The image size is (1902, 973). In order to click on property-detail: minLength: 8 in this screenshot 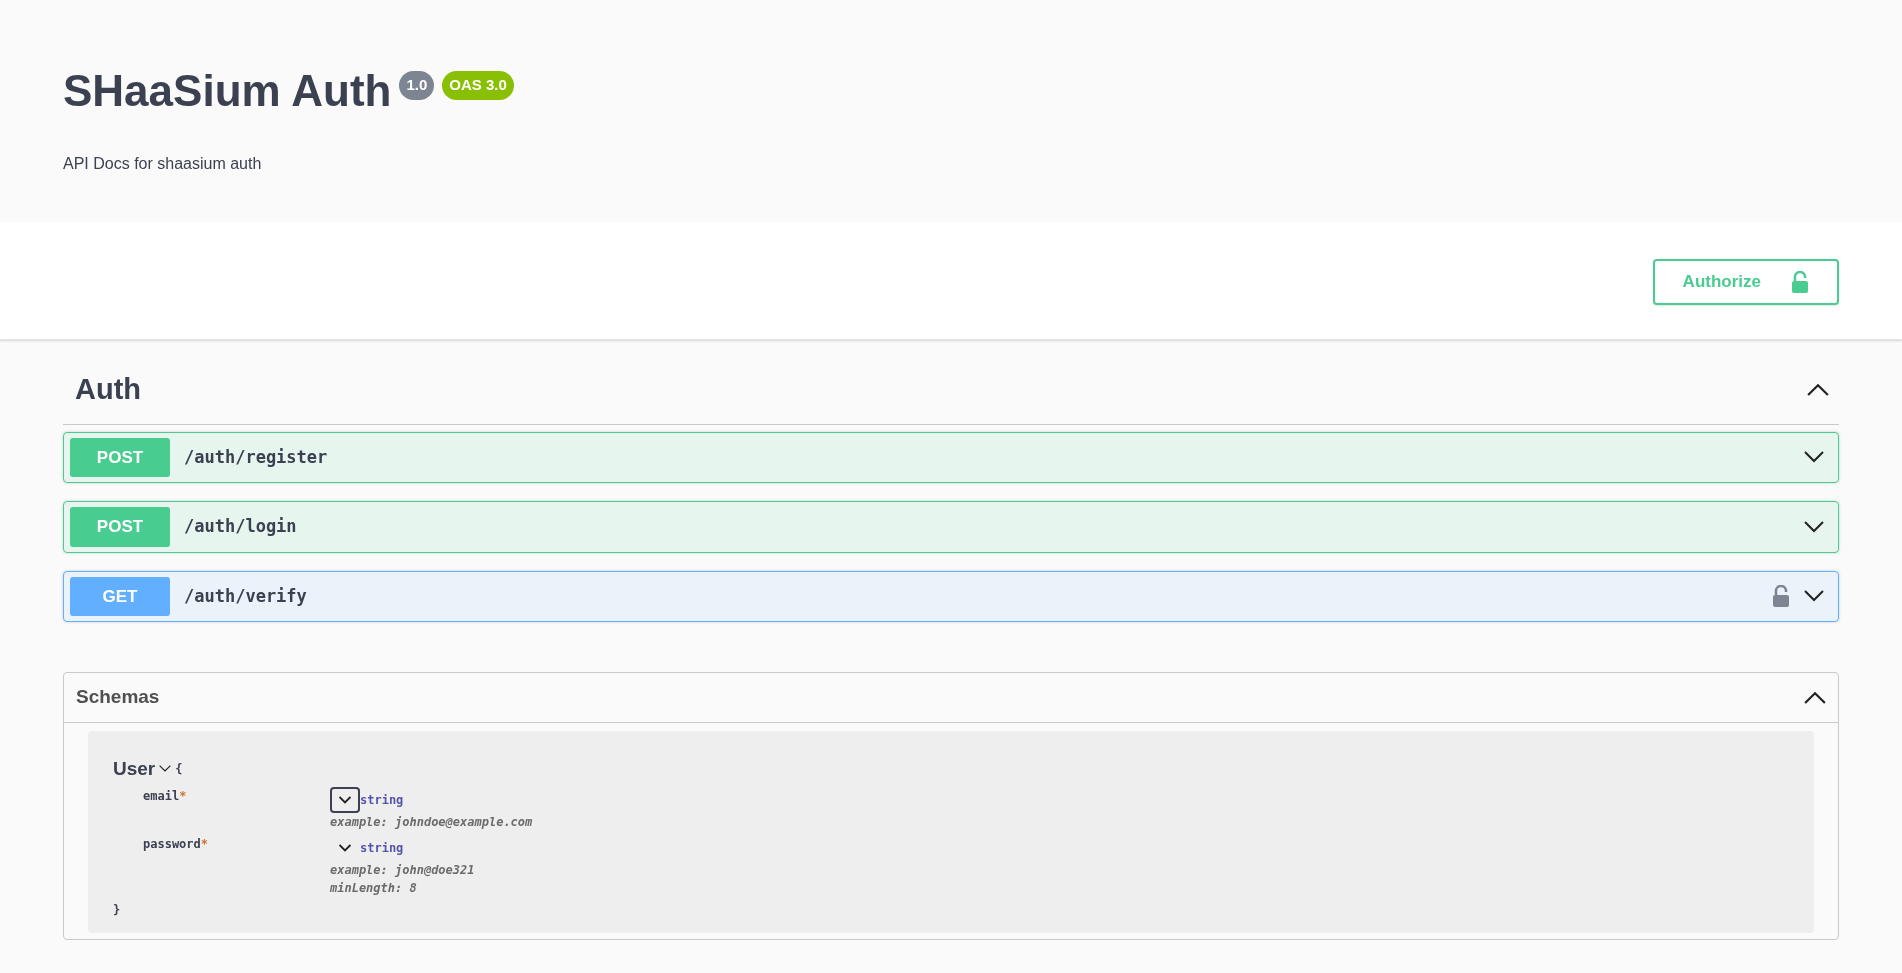, I will do `click(374, 888)`.